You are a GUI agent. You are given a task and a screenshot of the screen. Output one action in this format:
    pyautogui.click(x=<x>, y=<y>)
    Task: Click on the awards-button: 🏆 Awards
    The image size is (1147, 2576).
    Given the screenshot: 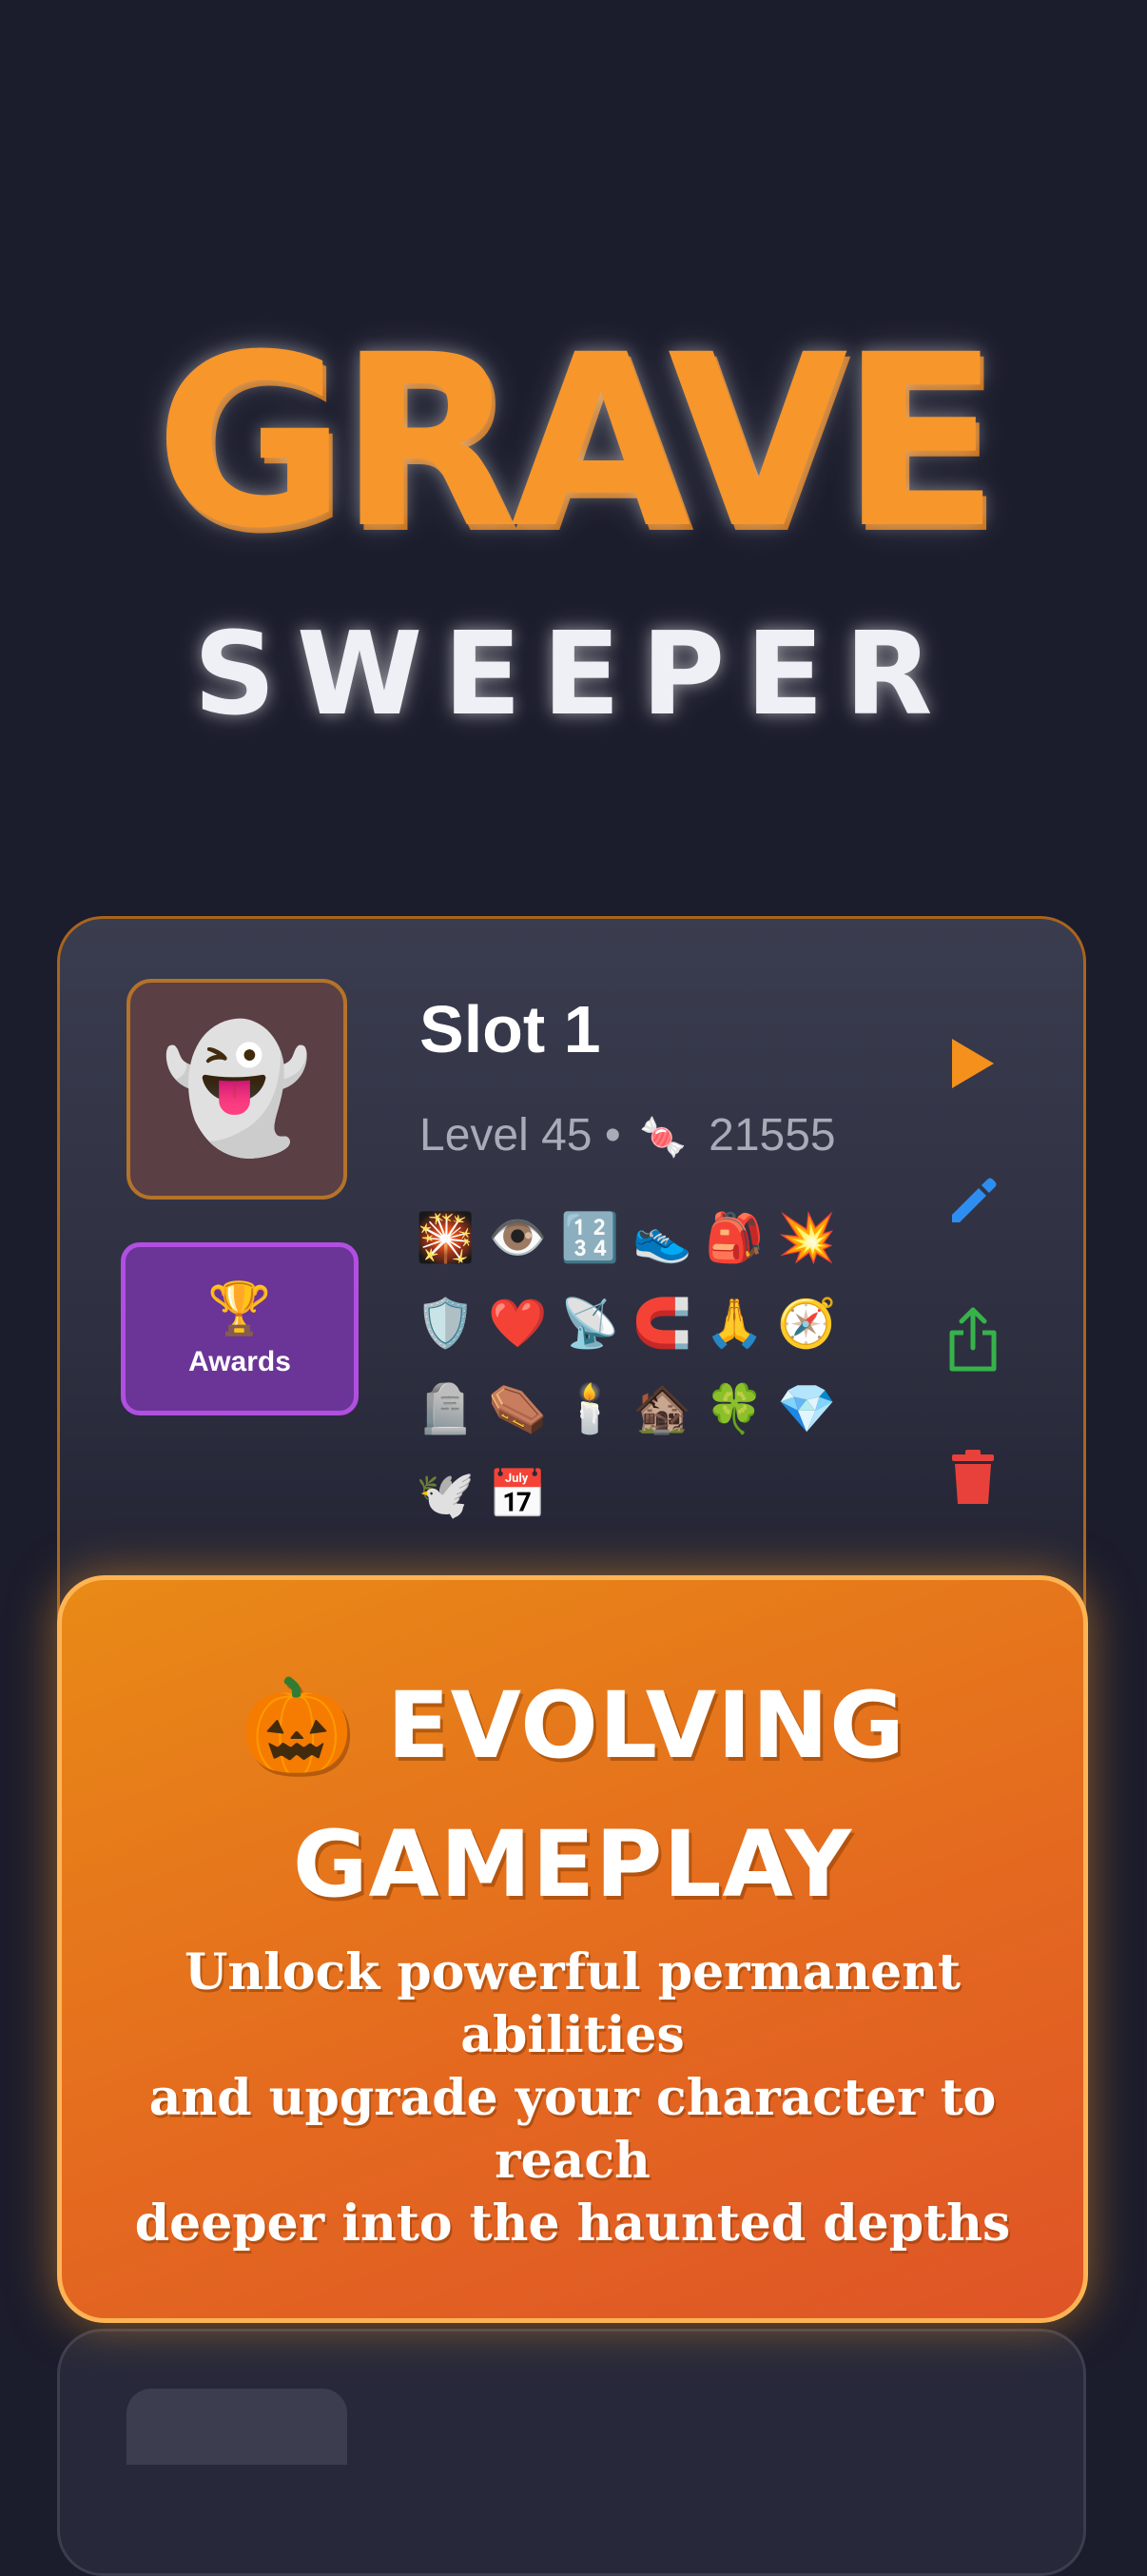 What is the action you would take?
    pyautogui.click(x=240, y=1329)
    